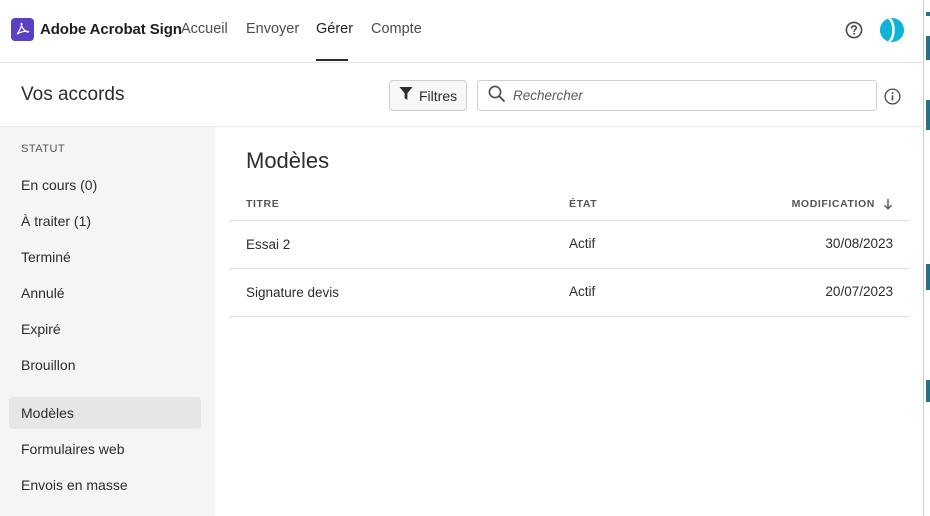 This screenshot has width=930, height=516. Describe the element at coordinates (406, 96) in the screenshot. I see `funnel-icon` at that location.